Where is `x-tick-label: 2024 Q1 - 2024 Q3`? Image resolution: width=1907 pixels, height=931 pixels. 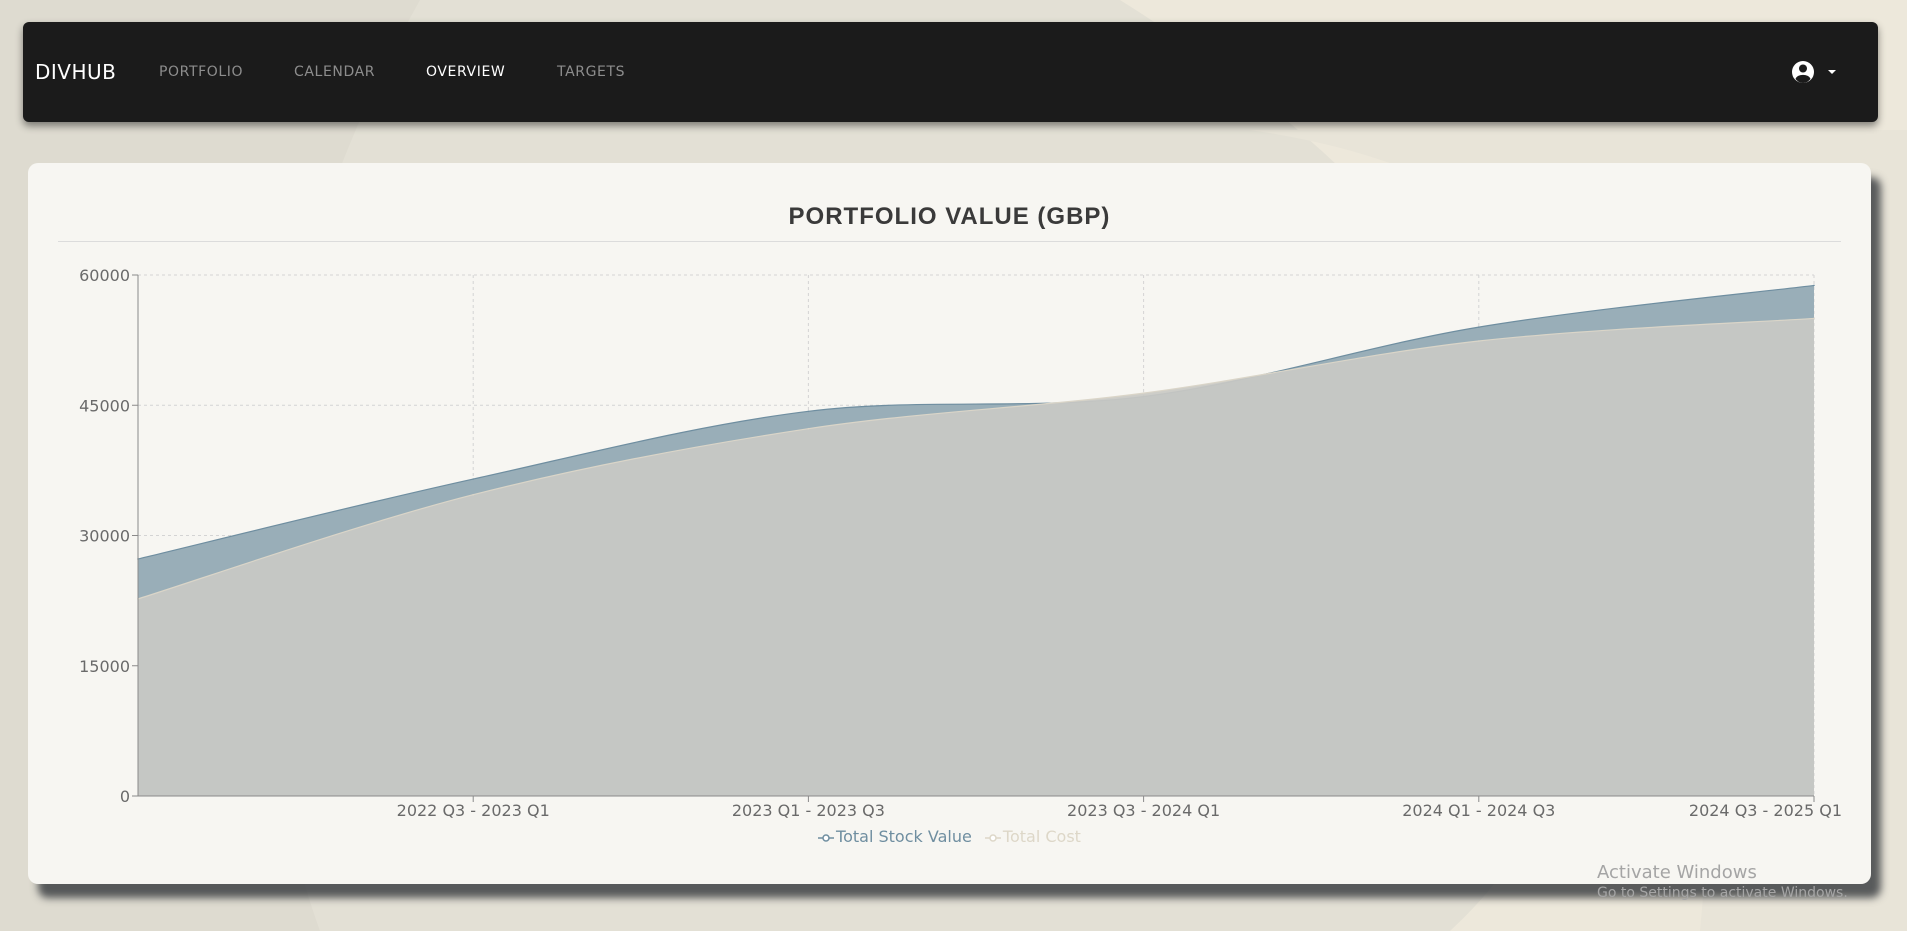
x-tick-label: 2024 Q1 - 2024 Q3 is located at coordinates (1478, 810).